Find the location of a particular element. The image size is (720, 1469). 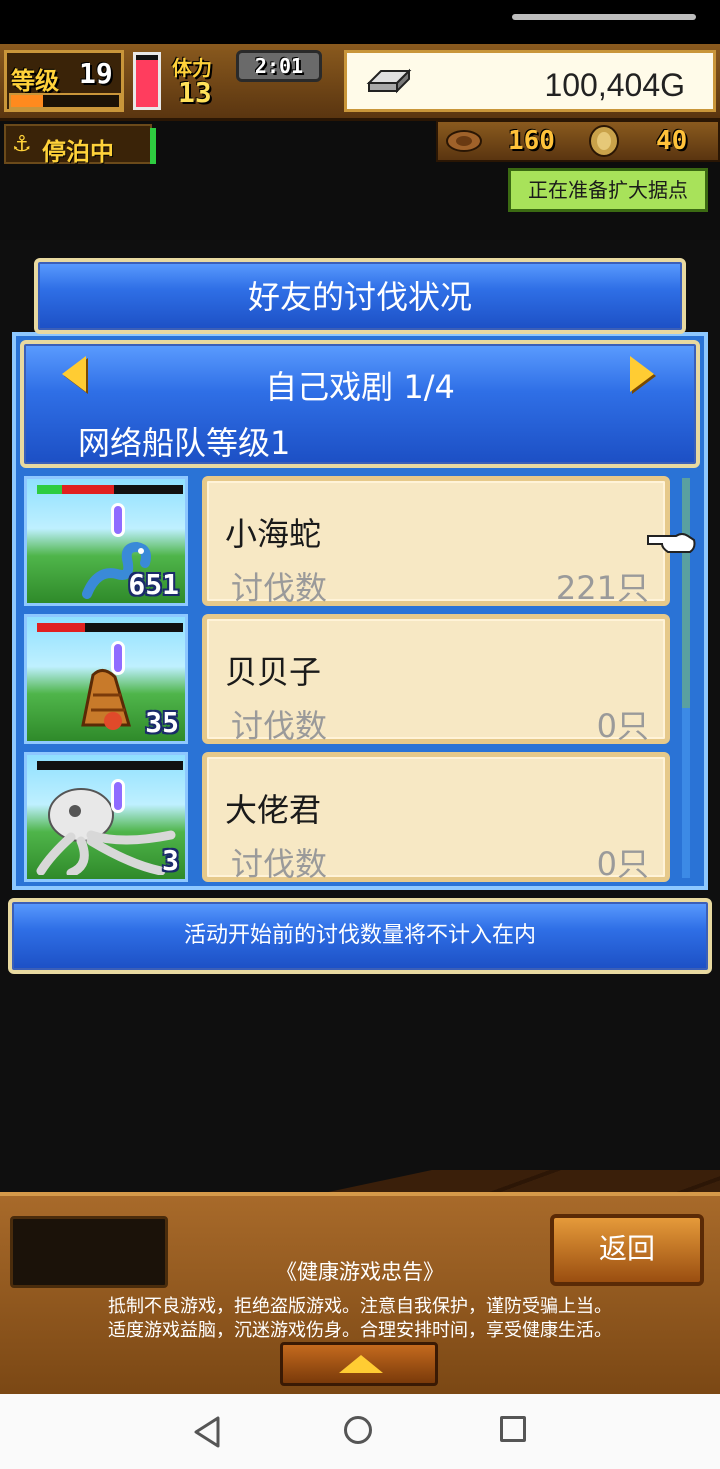

health-advisory-line1: 抵制不良游戏，拒绝盗版游戏。注意自我保护，谨防受骗上当。 is located at coordinates (360, 1306).